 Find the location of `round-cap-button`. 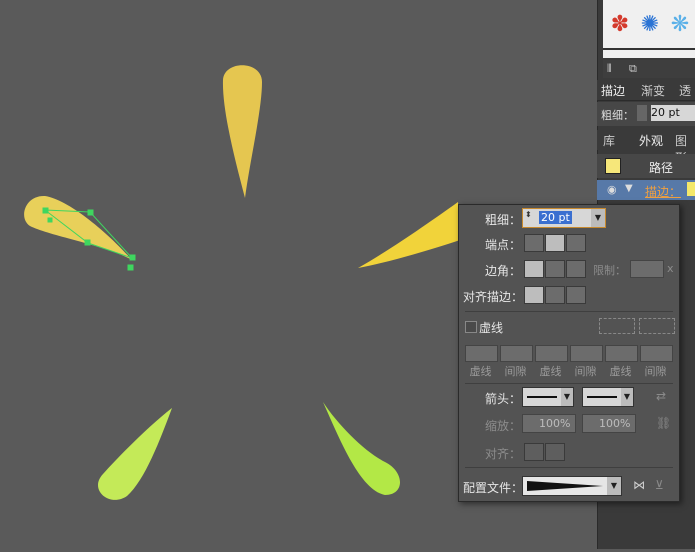

round-cap-button is located at coordinates (555, 243).